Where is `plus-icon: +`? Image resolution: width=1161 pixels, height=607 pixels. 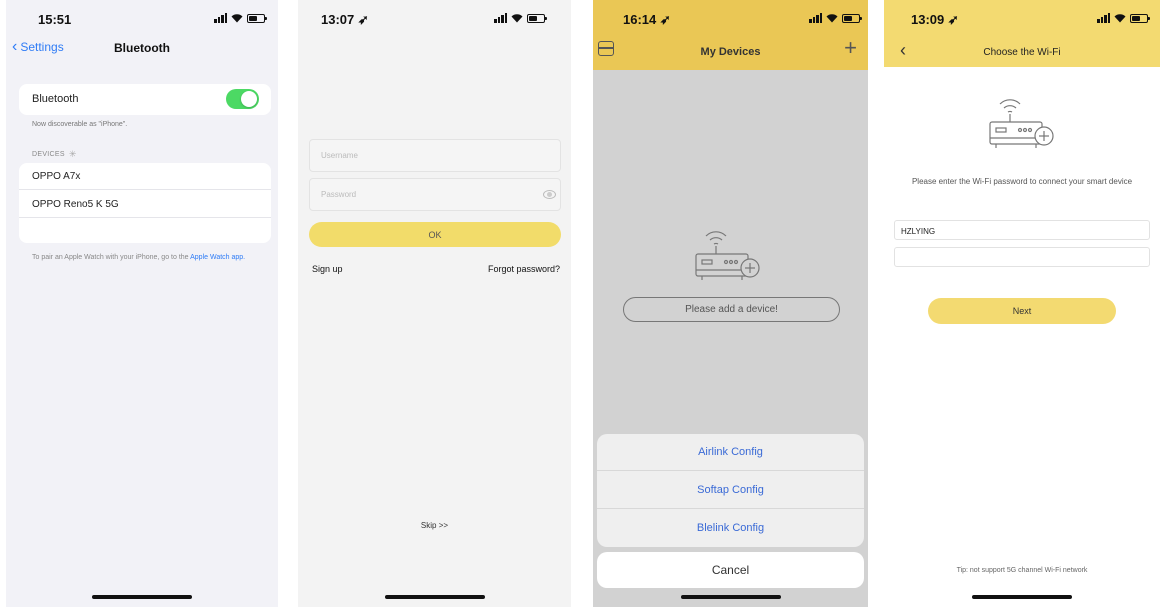 plus-icon: + is located at coordinates (850, 48).